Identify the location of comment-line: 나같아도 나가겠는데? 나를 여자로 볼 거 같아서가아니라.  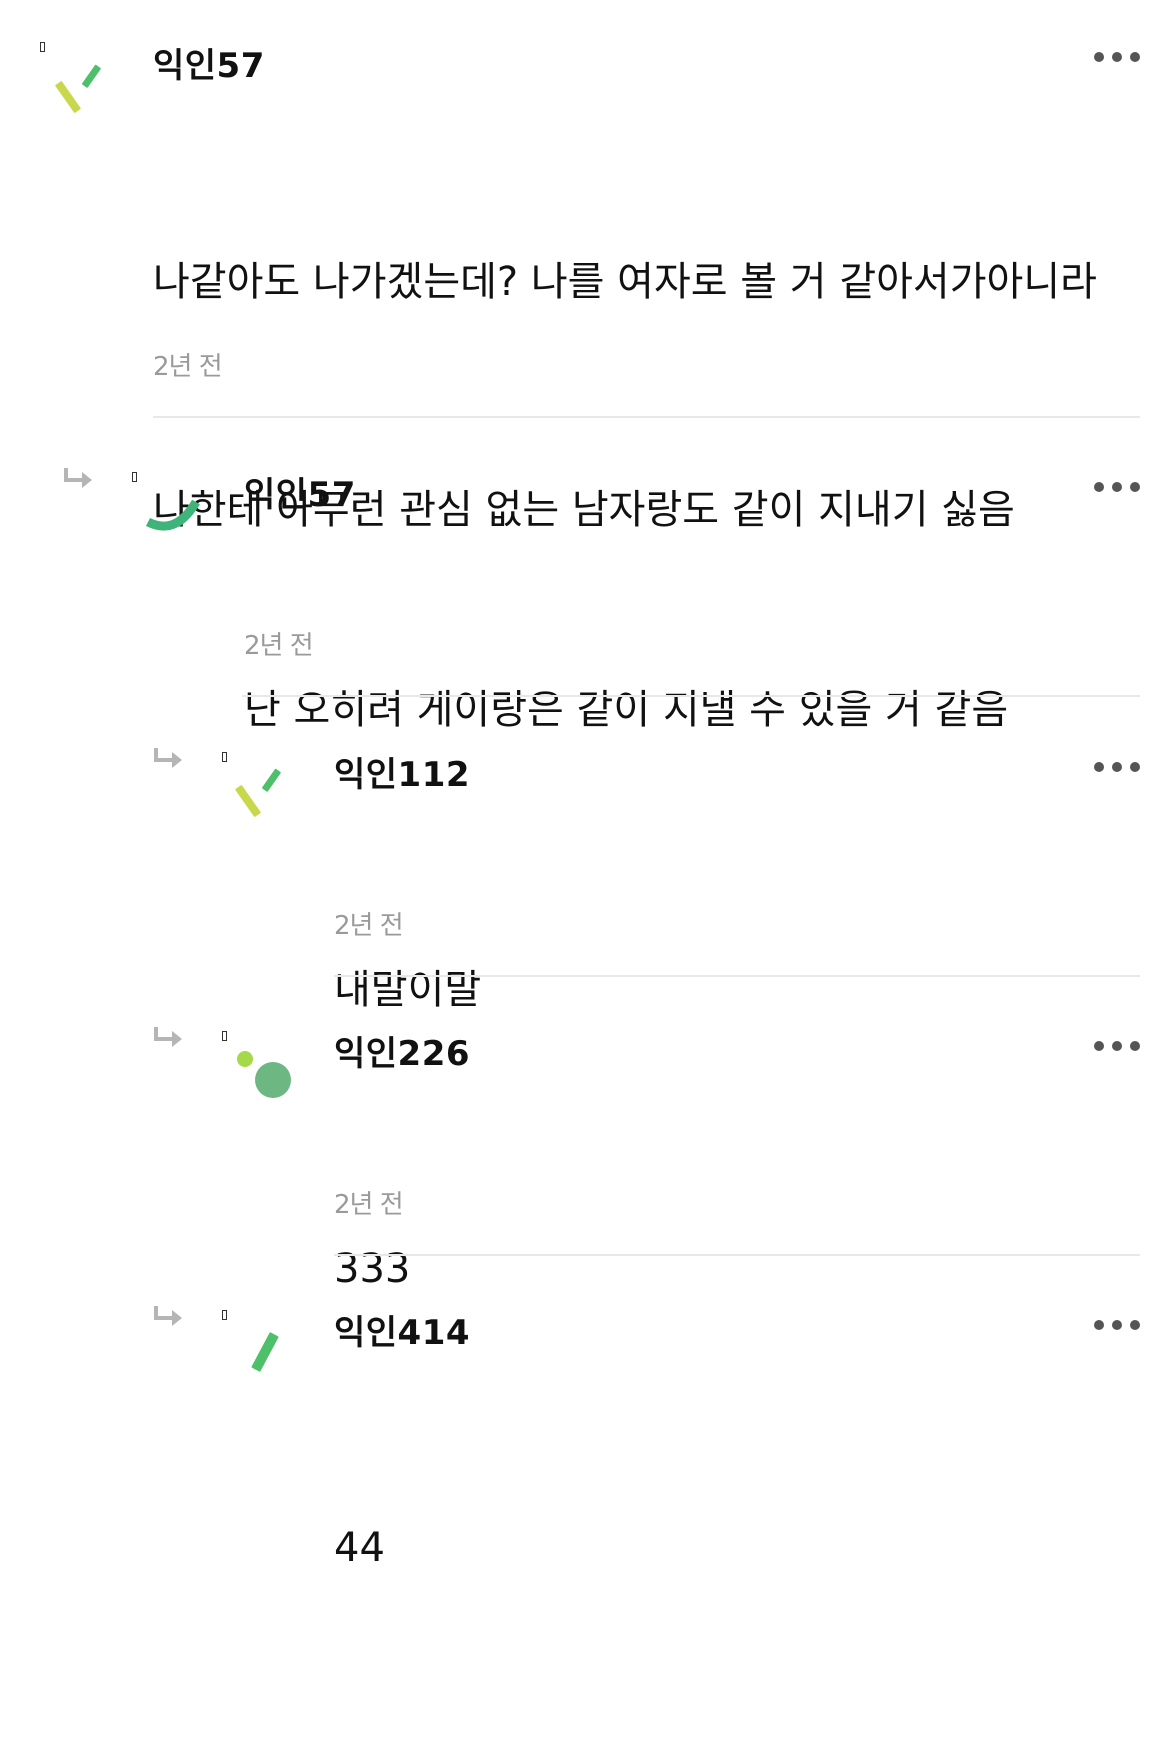
(625, 282).